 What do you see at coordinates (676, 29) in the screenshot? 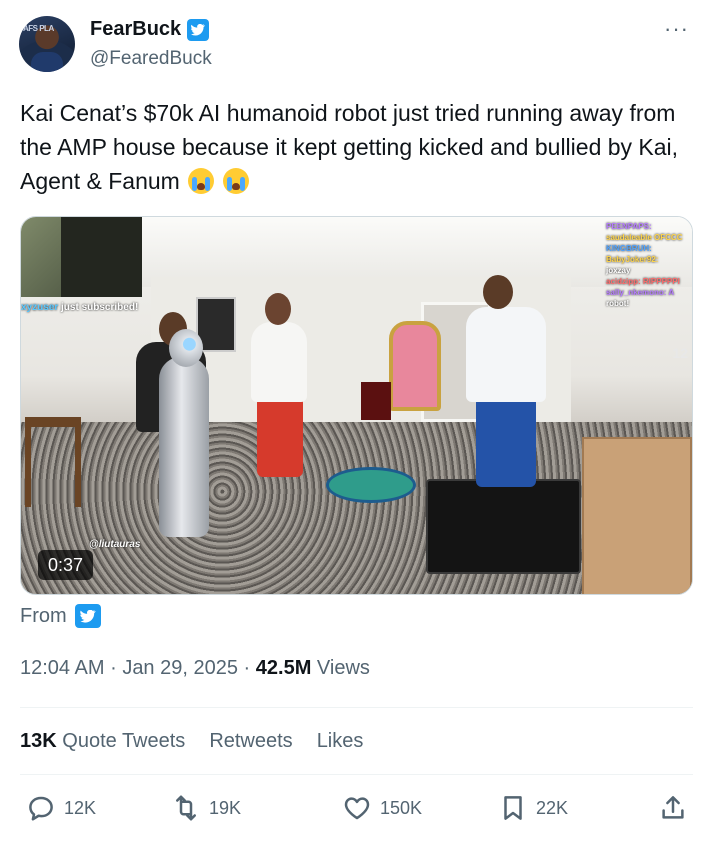
I see `more-options-icon: ···` at bounding box center [676, 29].